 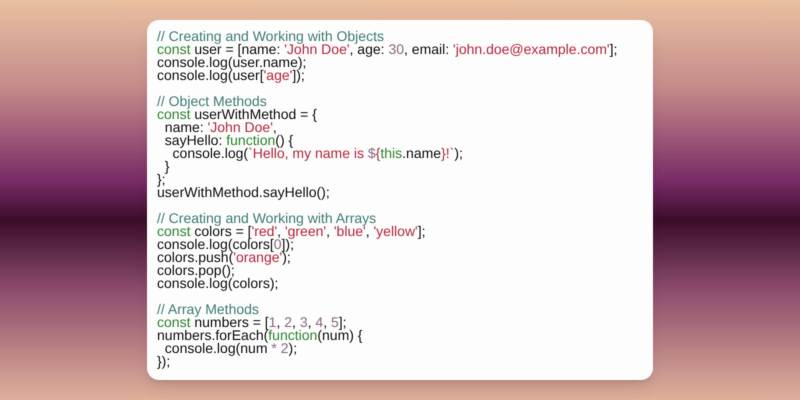 I want to click on code-line: numbers.forEach(function(num) {, so click(x=259, y=335).